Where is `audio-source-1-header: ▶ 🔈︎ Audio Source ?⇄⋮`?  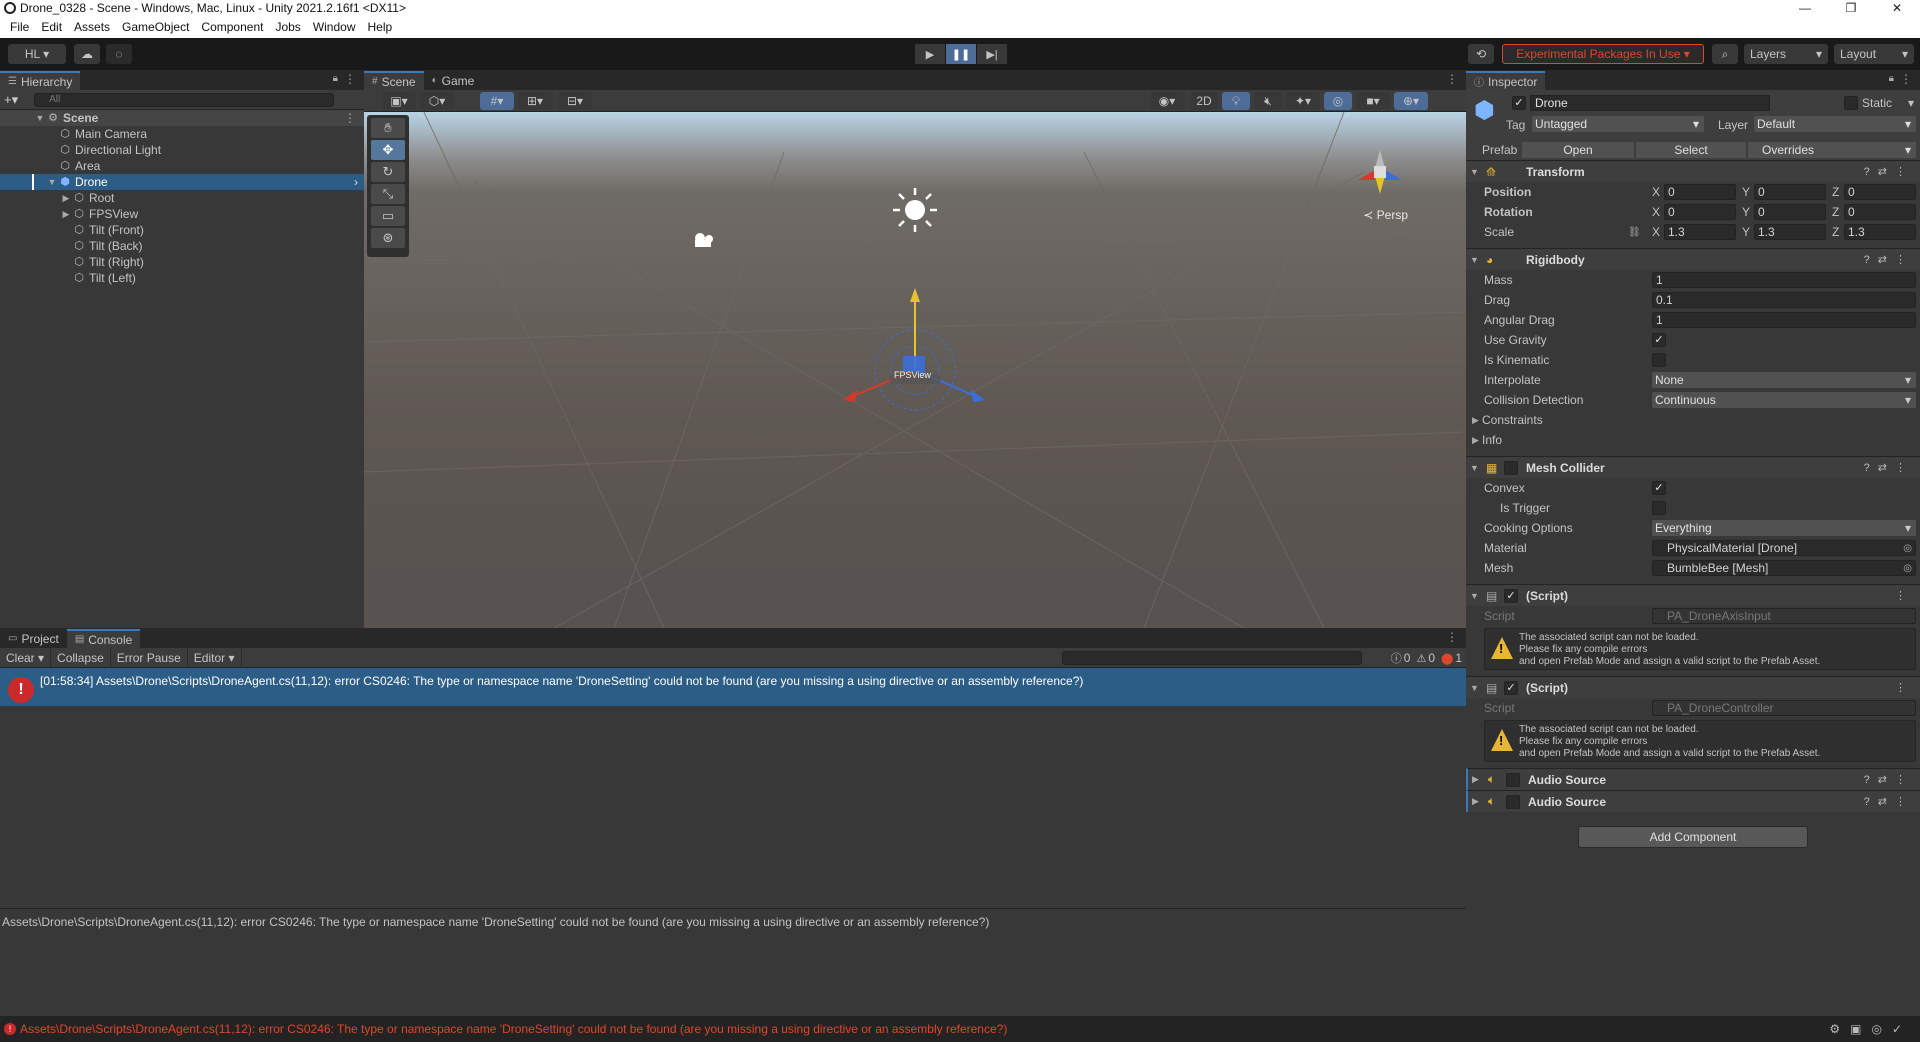
audio-source-1-header: ▶ 🔈︎ Audio Source ?⇄⋮ is located at coordinates (1693, 779).